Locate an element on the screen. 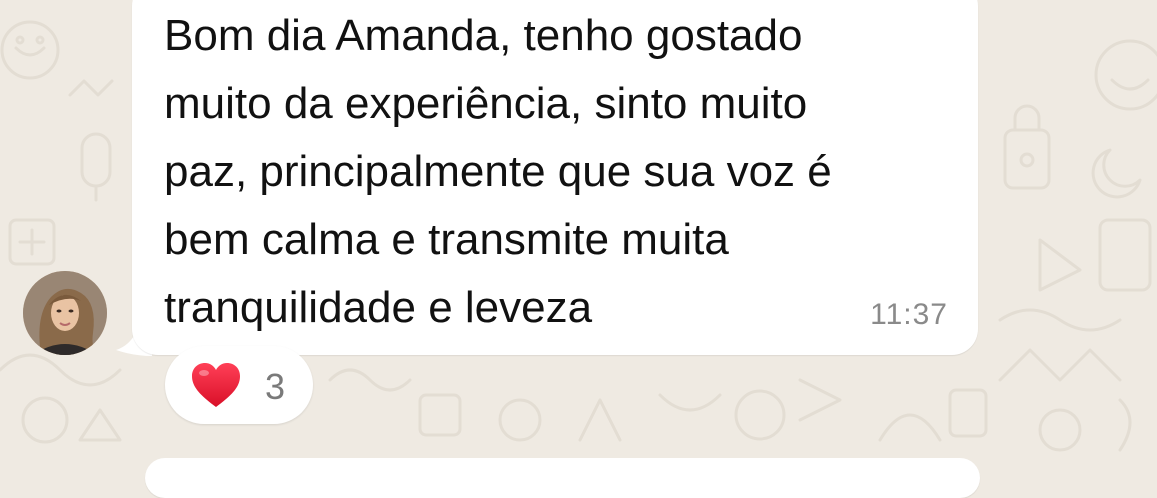 Image resolution: width=1157 pixels, height=498 pixels. message-timestamp: 11:37 is located at coordinates (909, 314).